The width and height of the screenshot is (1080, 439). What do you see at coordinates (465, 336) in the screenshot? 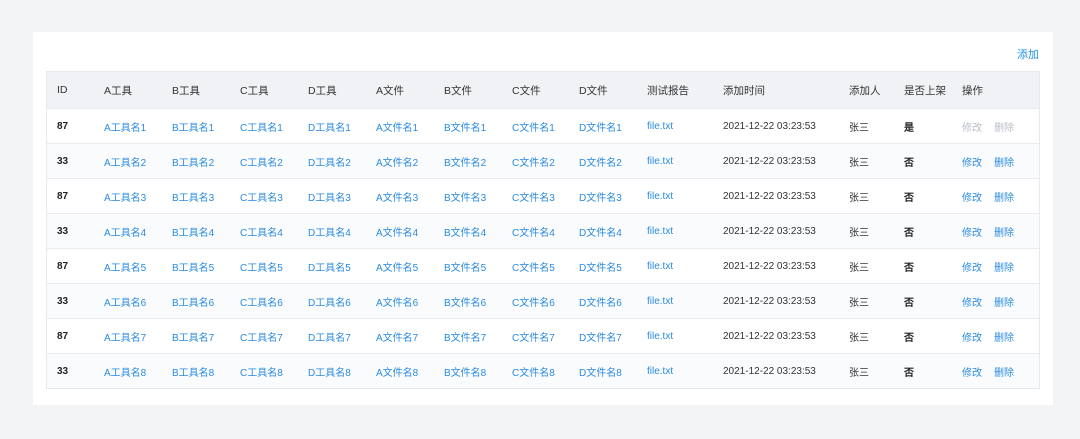
I see `cell-link-fileB: B文件名7` at bounding box center [465, 336].